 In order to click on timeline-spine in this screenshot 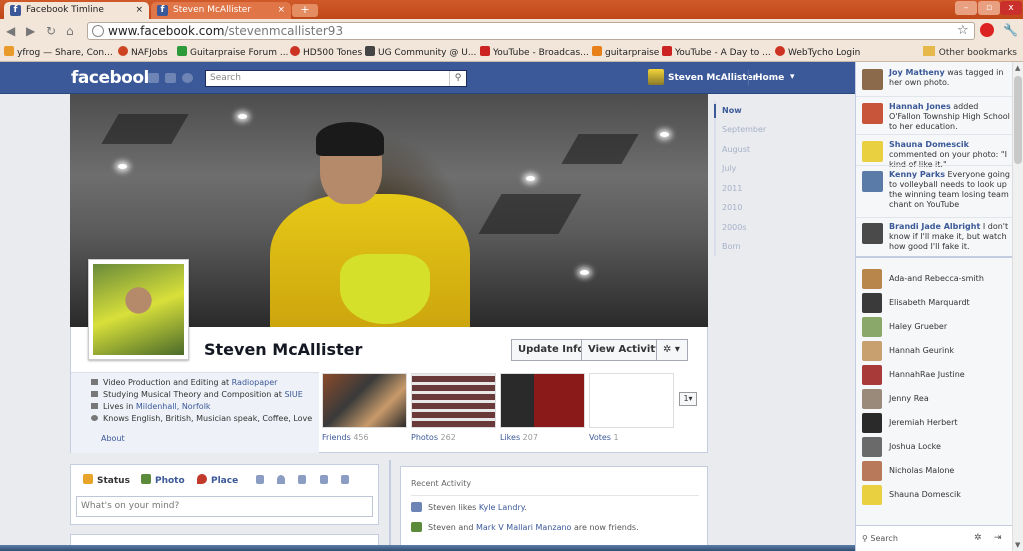, I will do `click(390, 505)`.